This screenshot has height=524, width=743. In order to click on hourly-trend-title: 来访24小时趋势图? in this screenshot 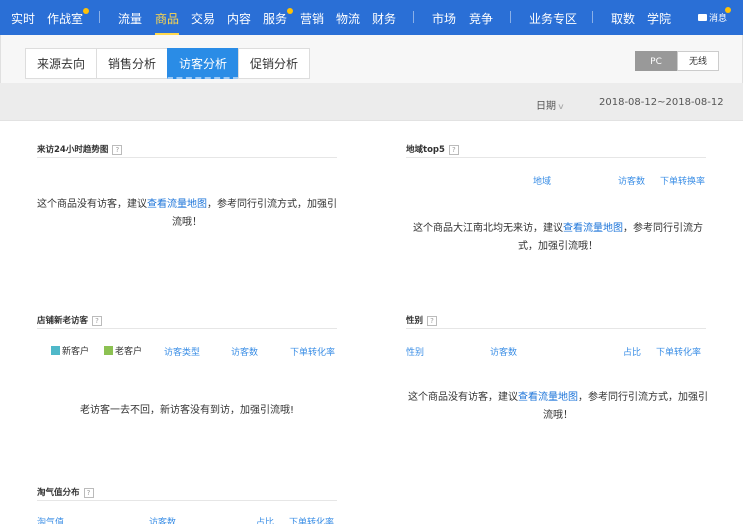, I will do `click(80, 149)`.